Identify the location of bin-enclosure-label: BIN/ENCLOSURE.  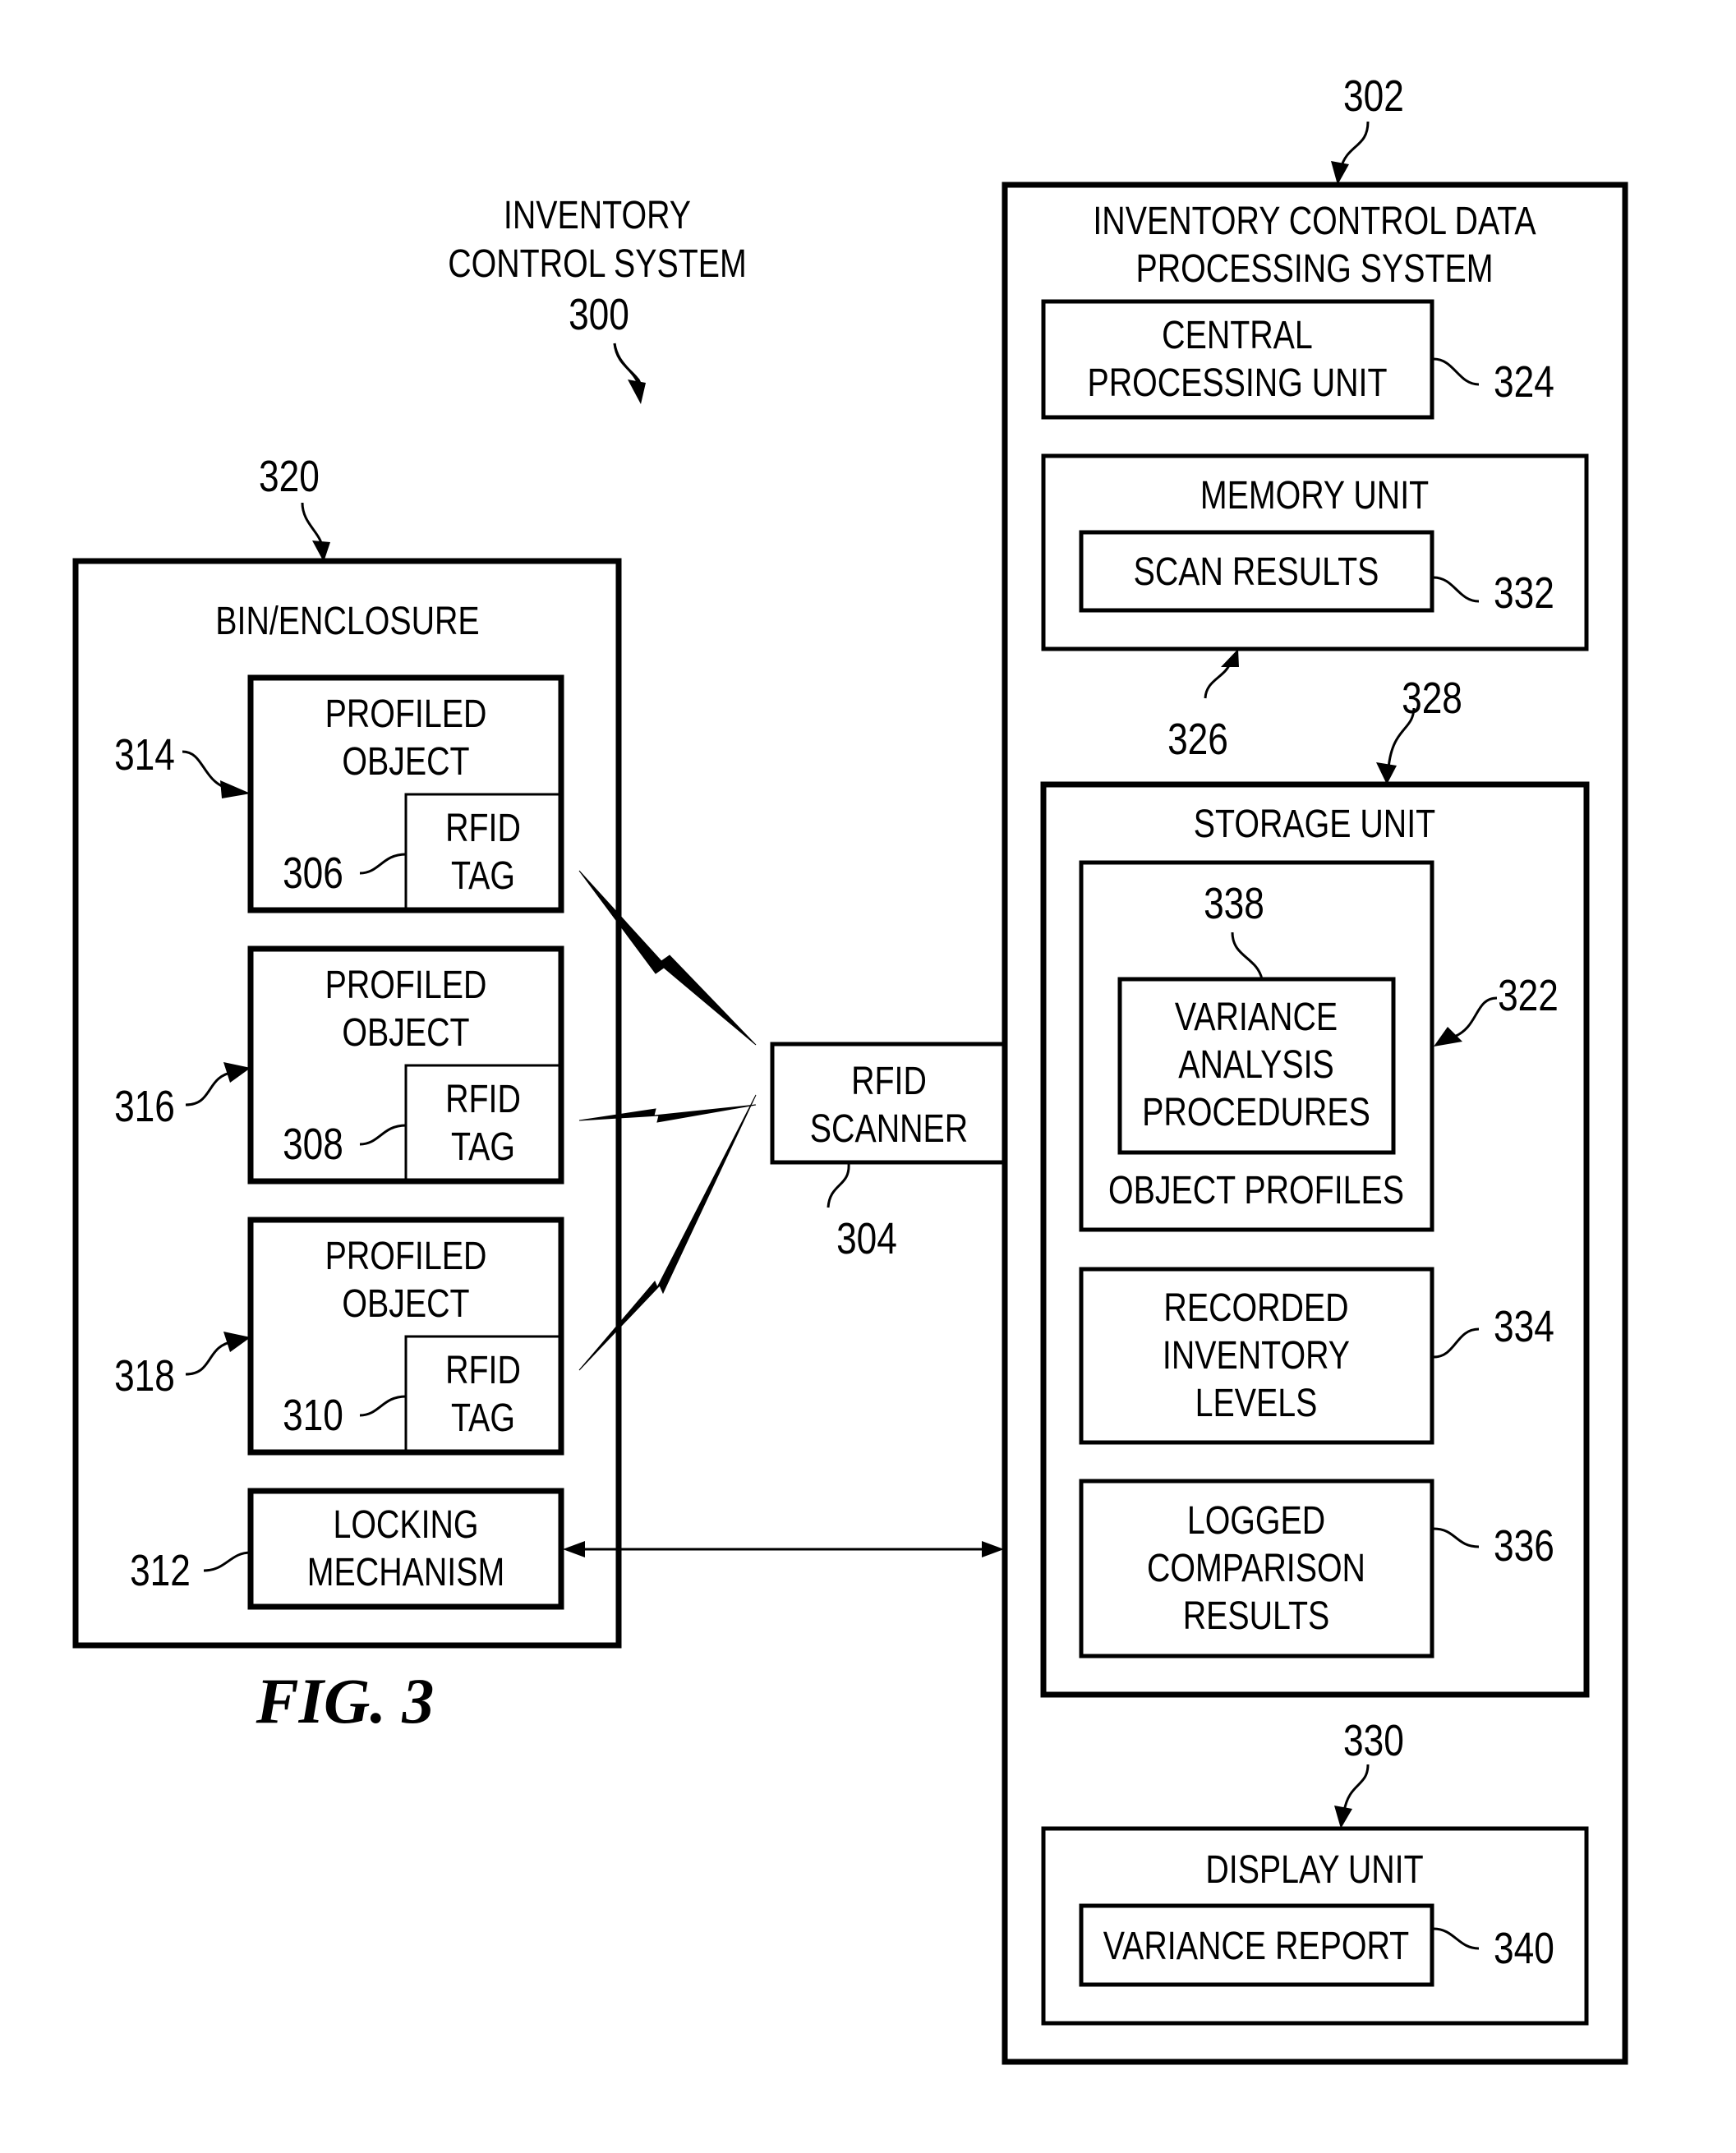
(347, 621).